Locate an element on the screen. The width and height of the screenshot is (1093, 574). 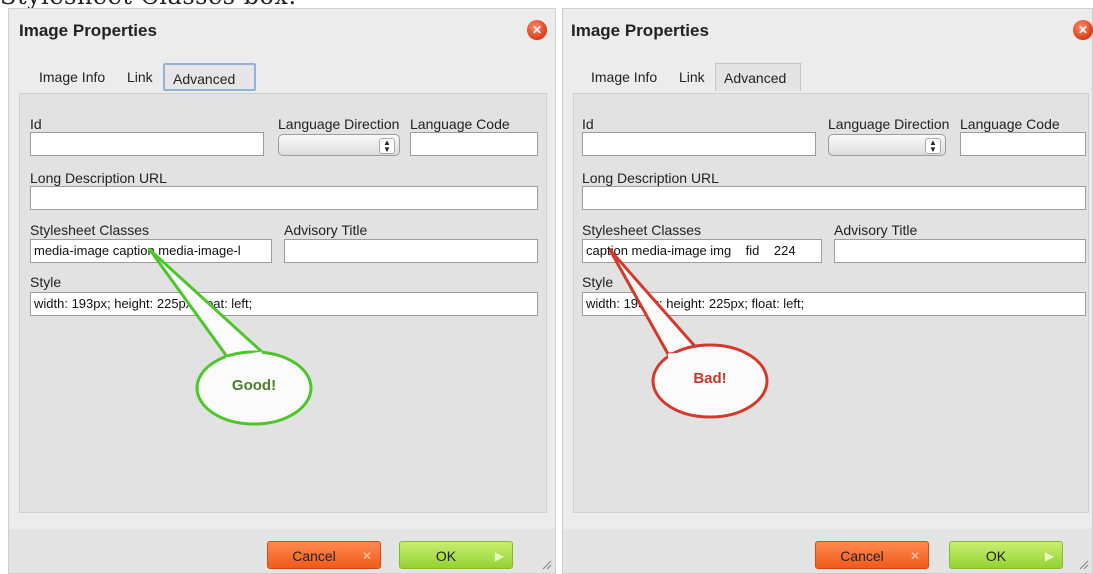
bad-callout: Bad! is located at coordinates (710, 381).